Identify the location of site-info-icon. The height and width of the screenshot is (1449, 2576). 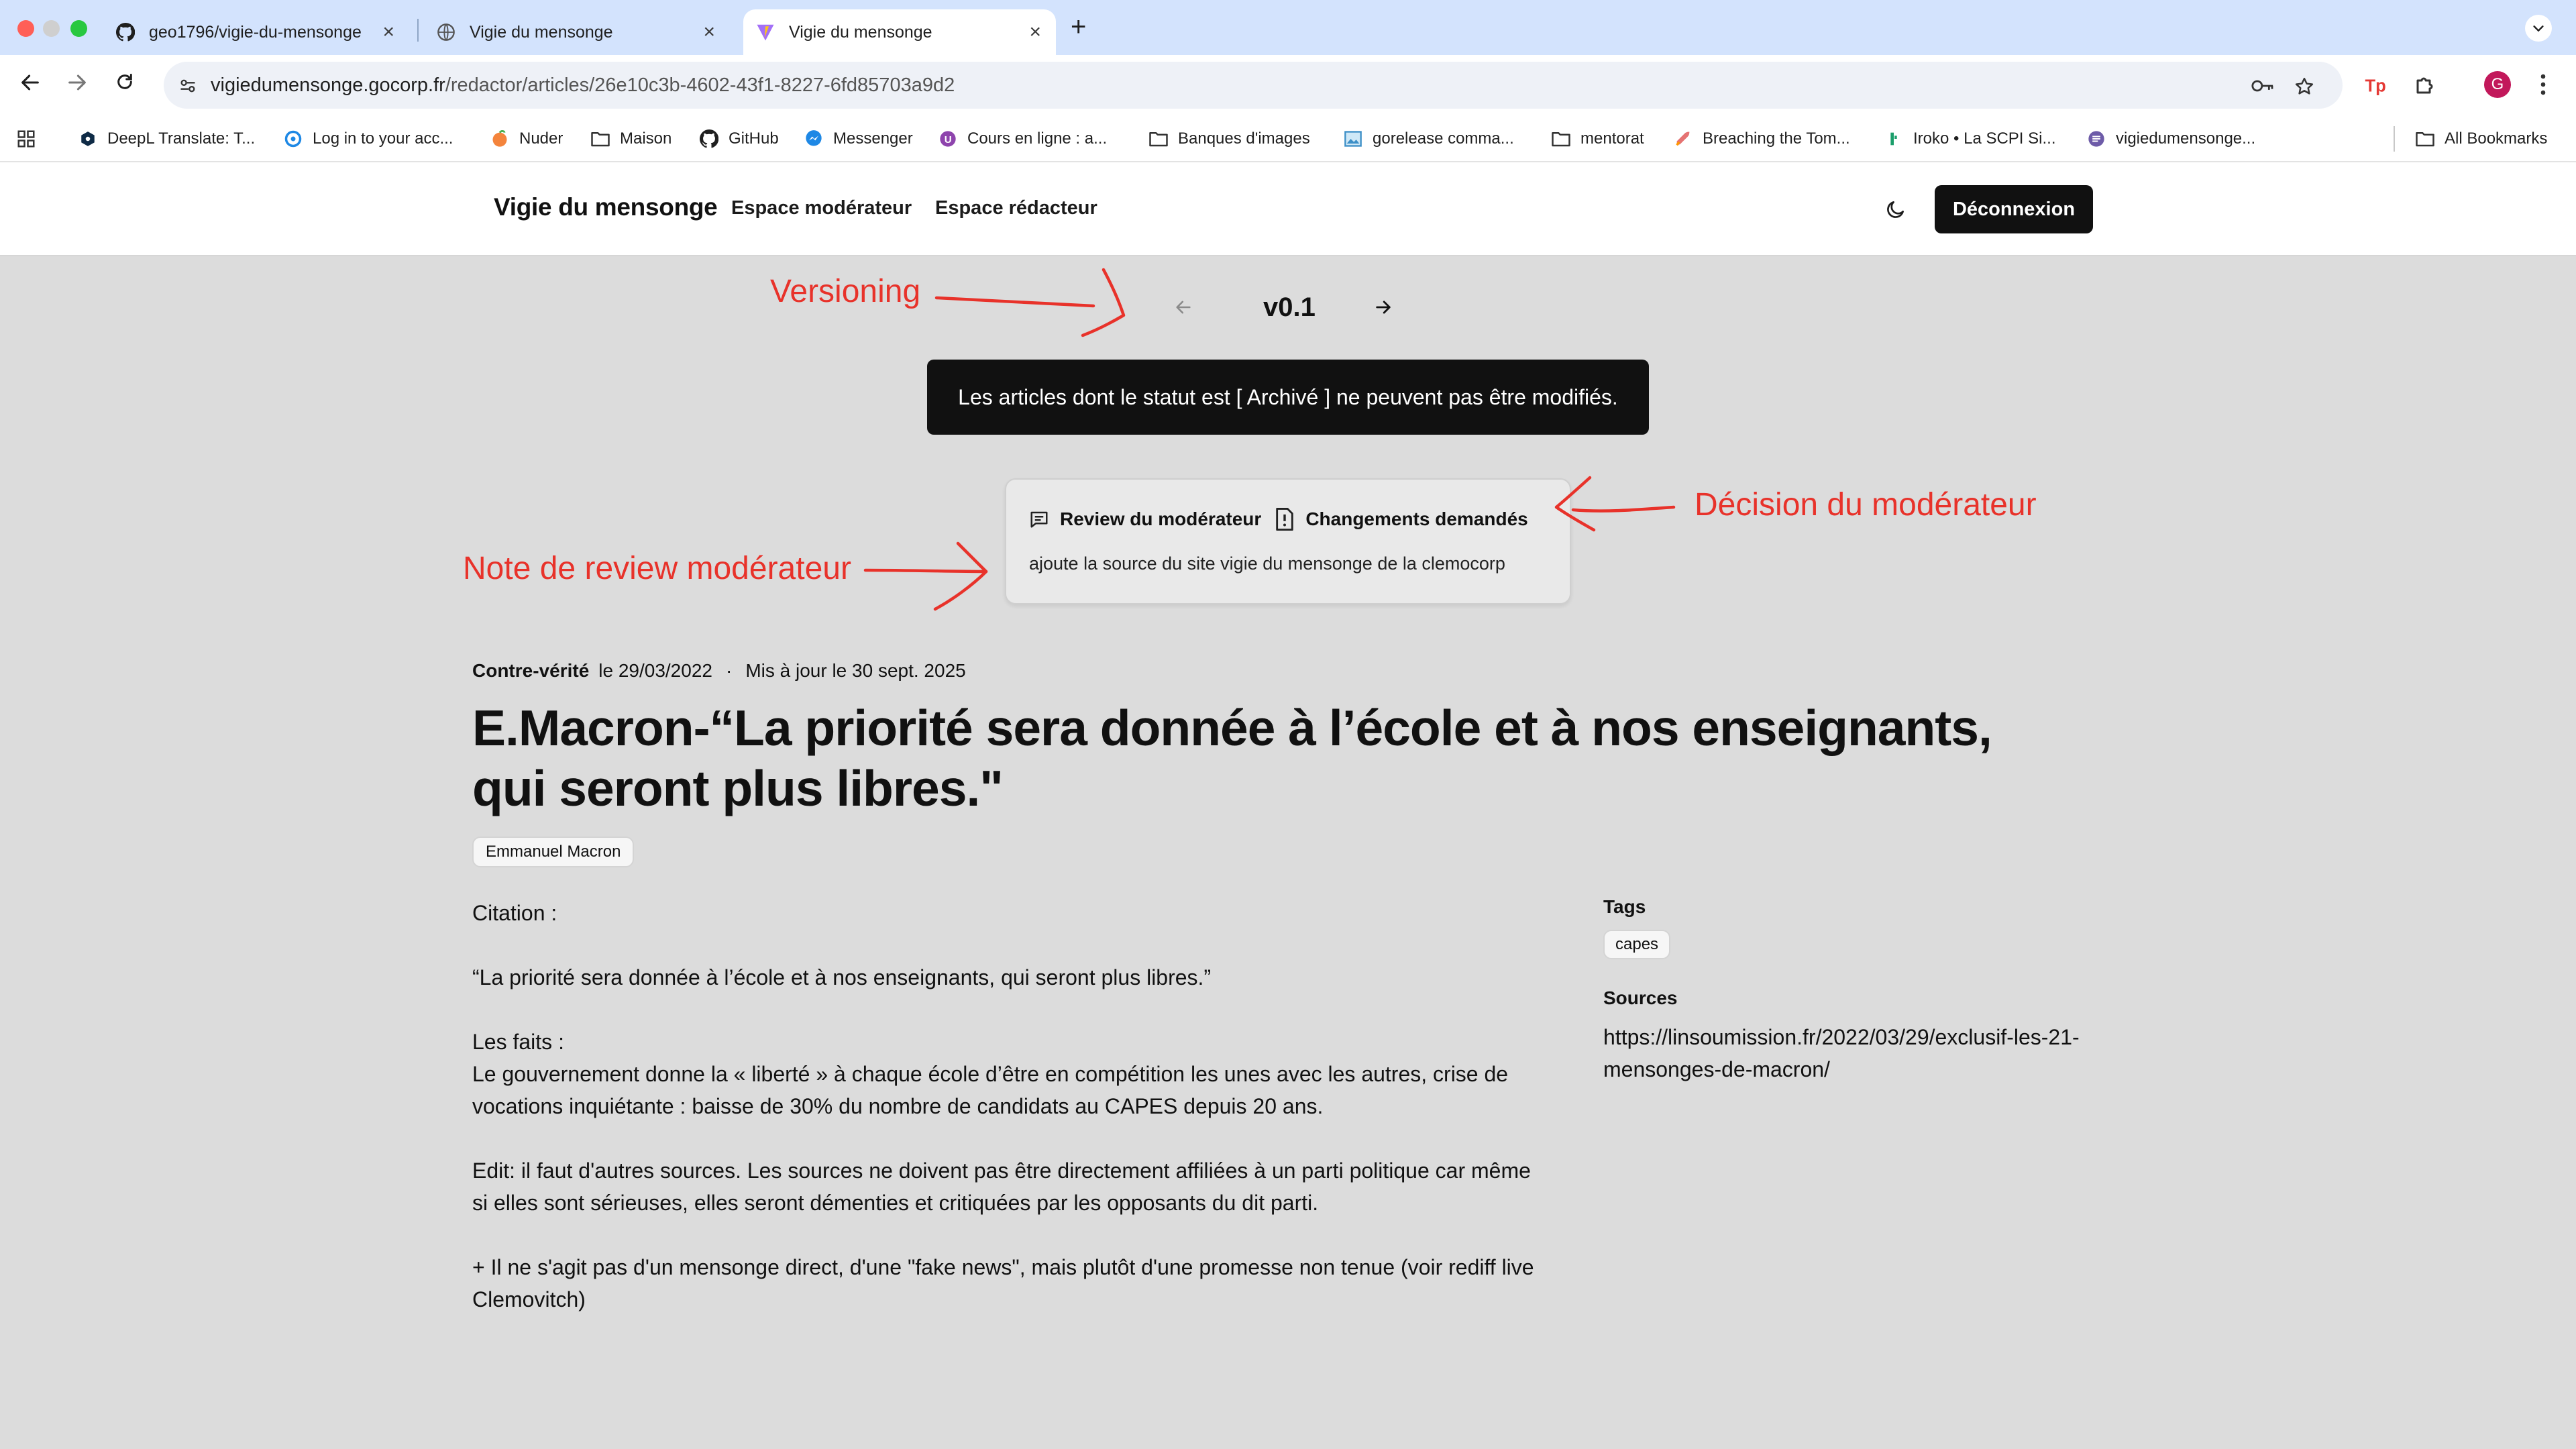
(187, 87).